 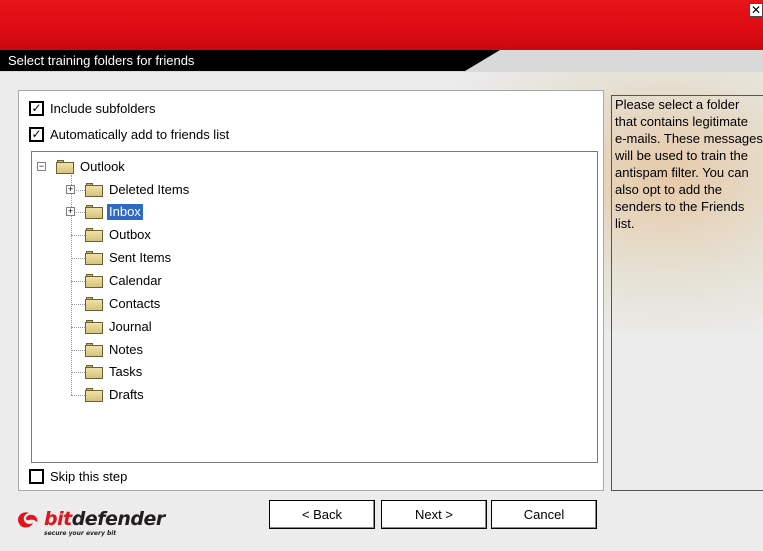 What do you see at coordinates (126, 394) in the screenshot?
I see `tree-node-label: Drafts` at bounding box center [126, 394].